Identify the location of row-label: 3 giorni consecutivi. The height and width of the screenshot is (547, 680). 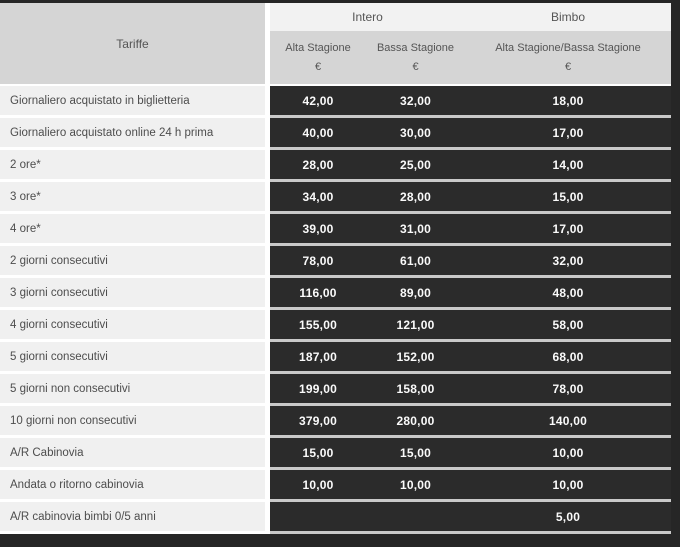
(132, 294).